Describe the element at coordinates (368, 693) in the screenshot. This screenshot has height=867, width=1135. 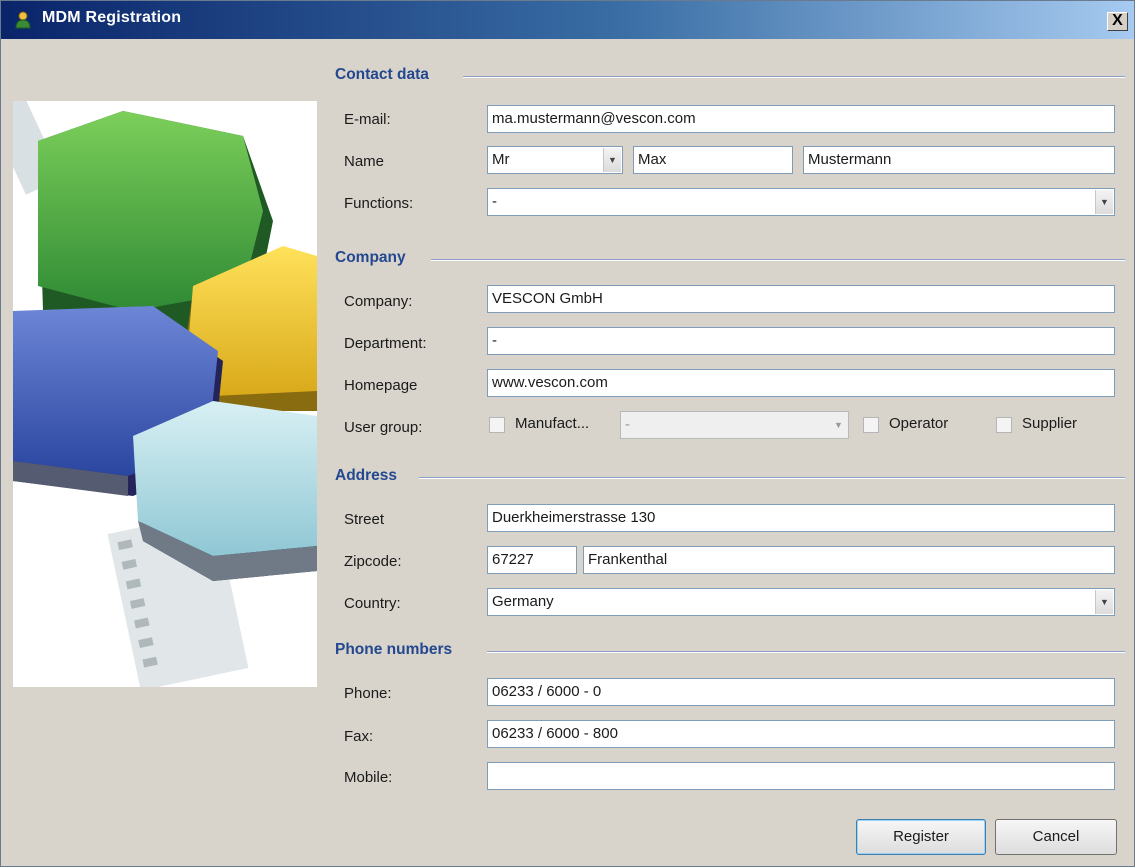
I see `phone-label: Phone:` at that location.